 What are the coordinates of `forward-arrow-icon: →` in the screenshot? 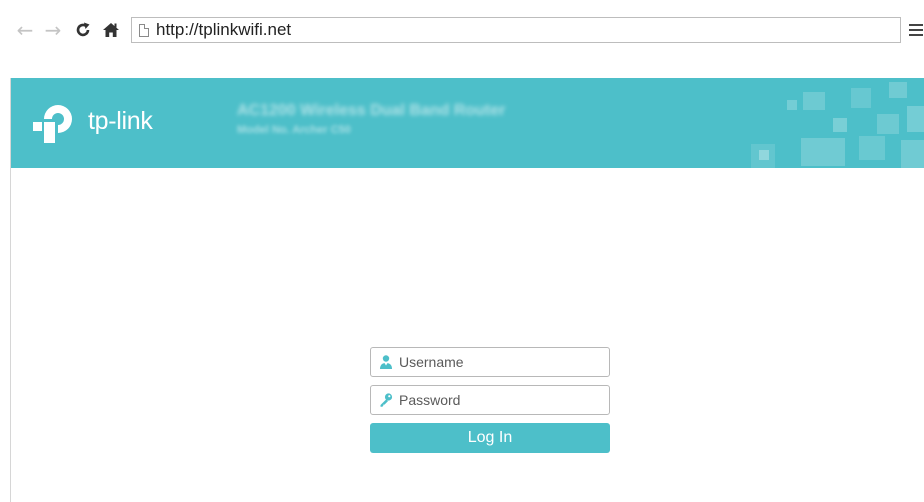 It's located at (53, 30).